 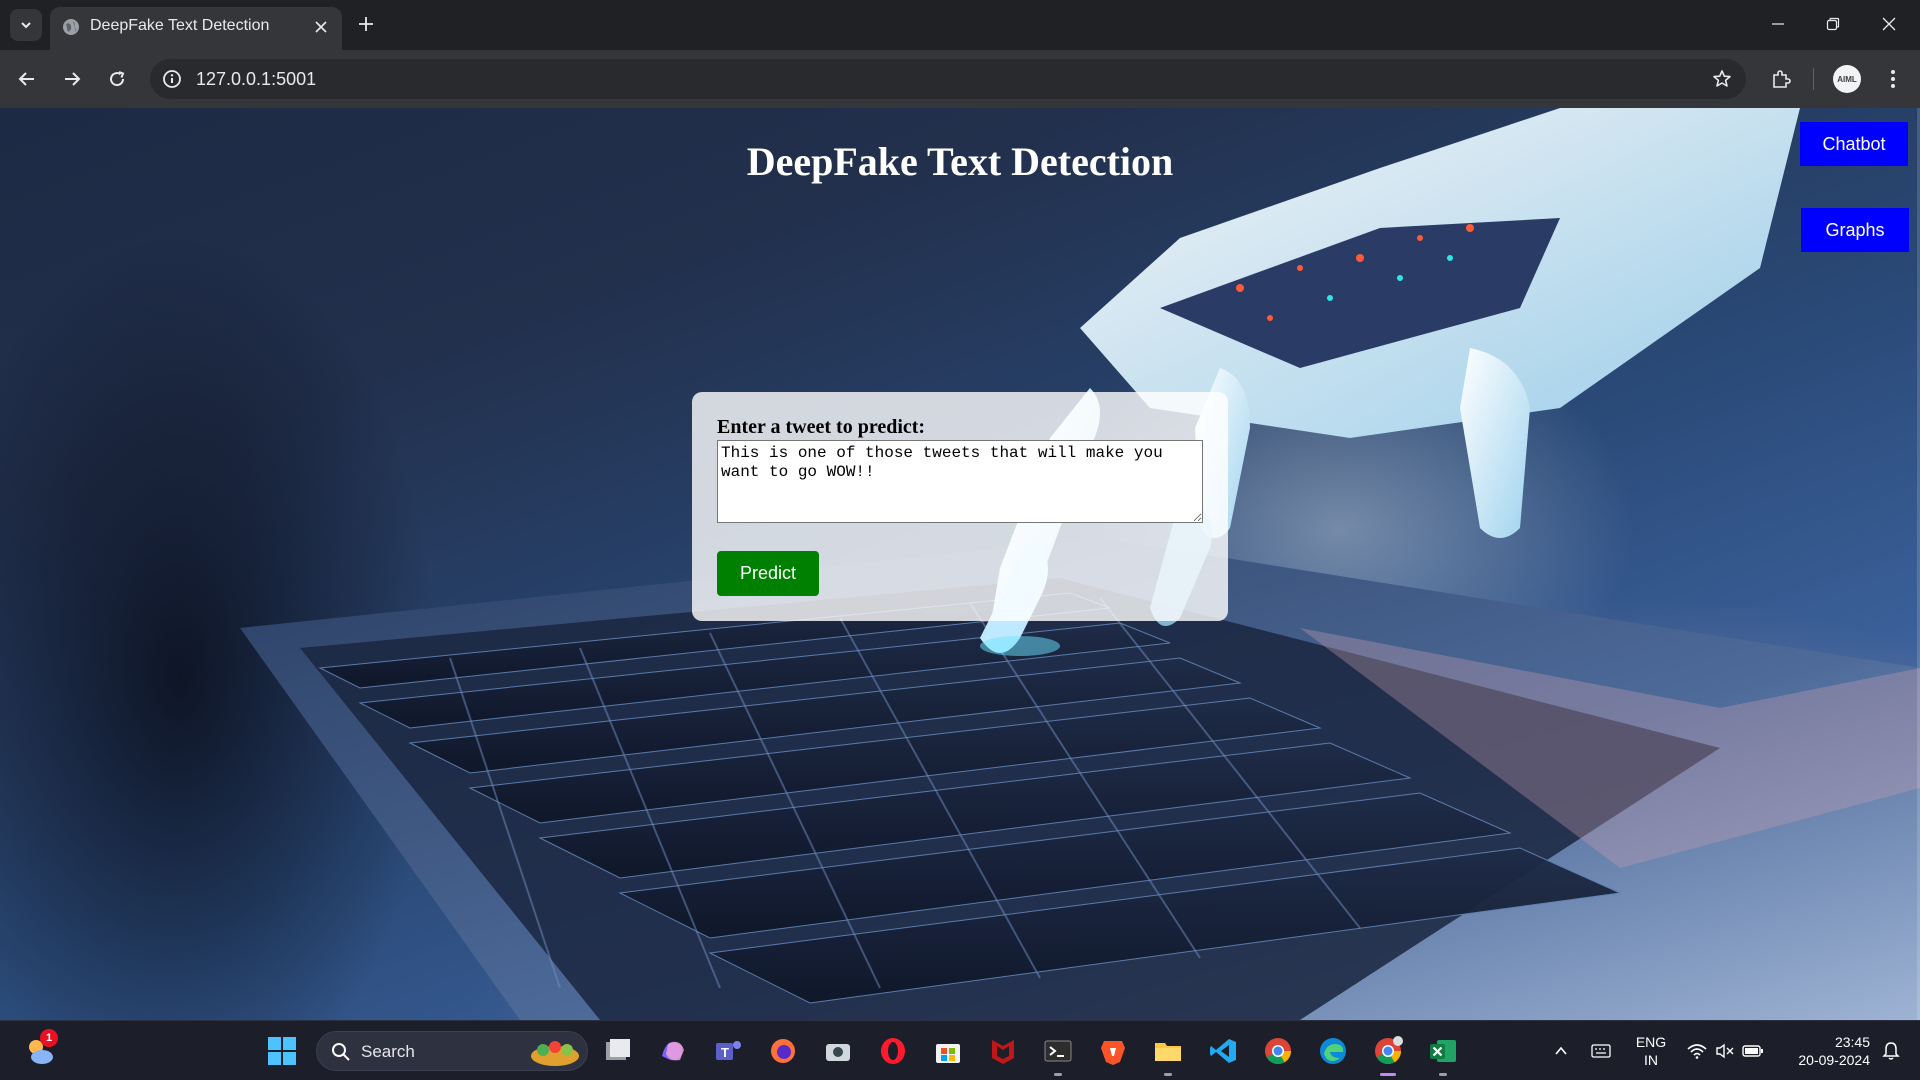 I want to click on toolbar-divider, so click(x=1813, y=79).